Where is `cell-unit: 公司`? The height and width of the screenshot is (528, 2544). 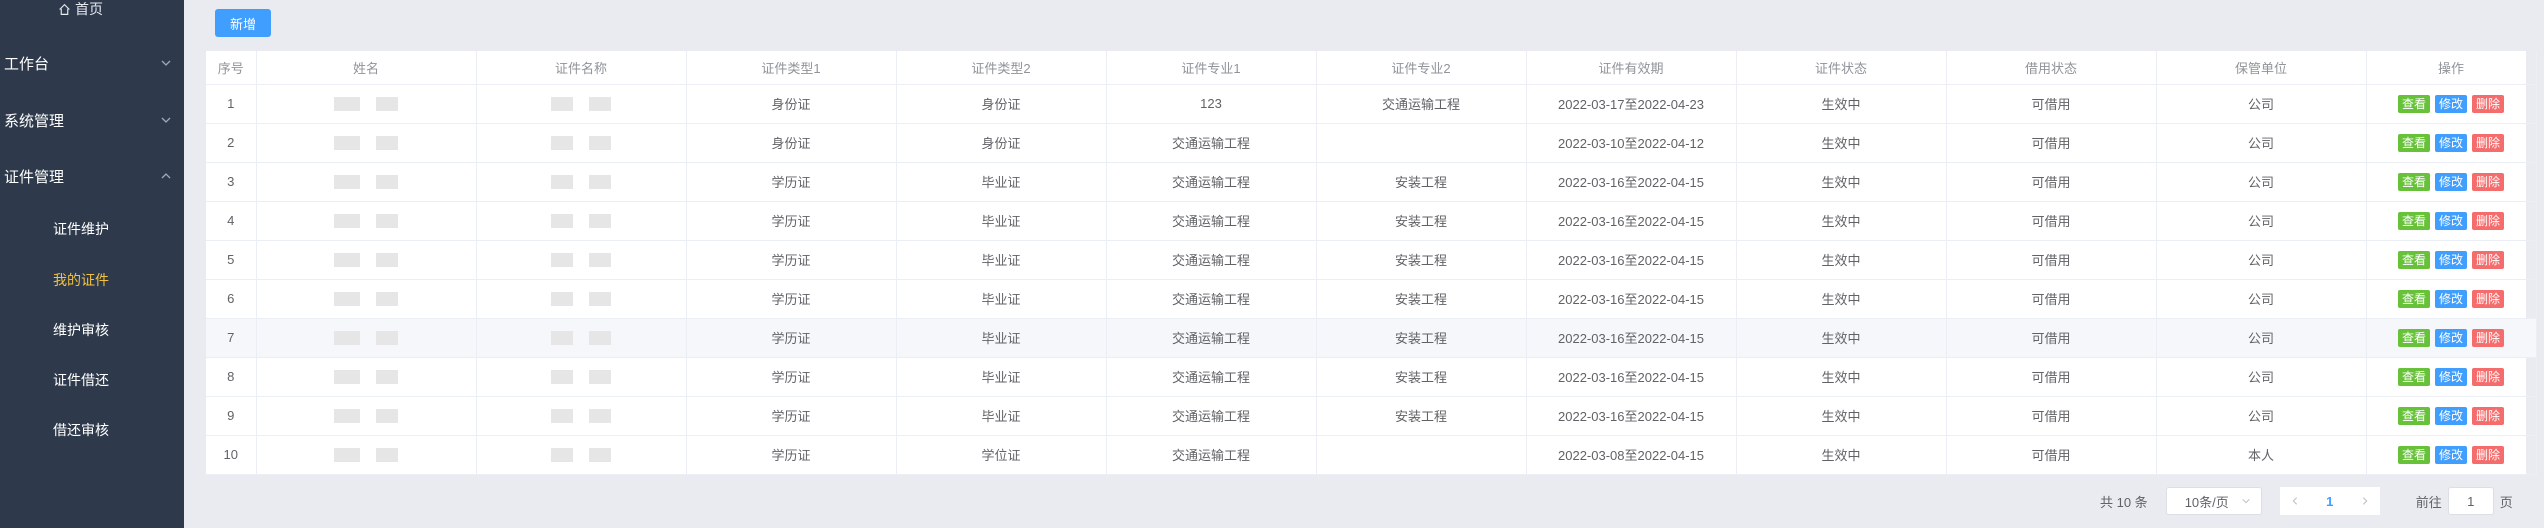 cell-unit: 公司 is located at coordinates (2261, 377).